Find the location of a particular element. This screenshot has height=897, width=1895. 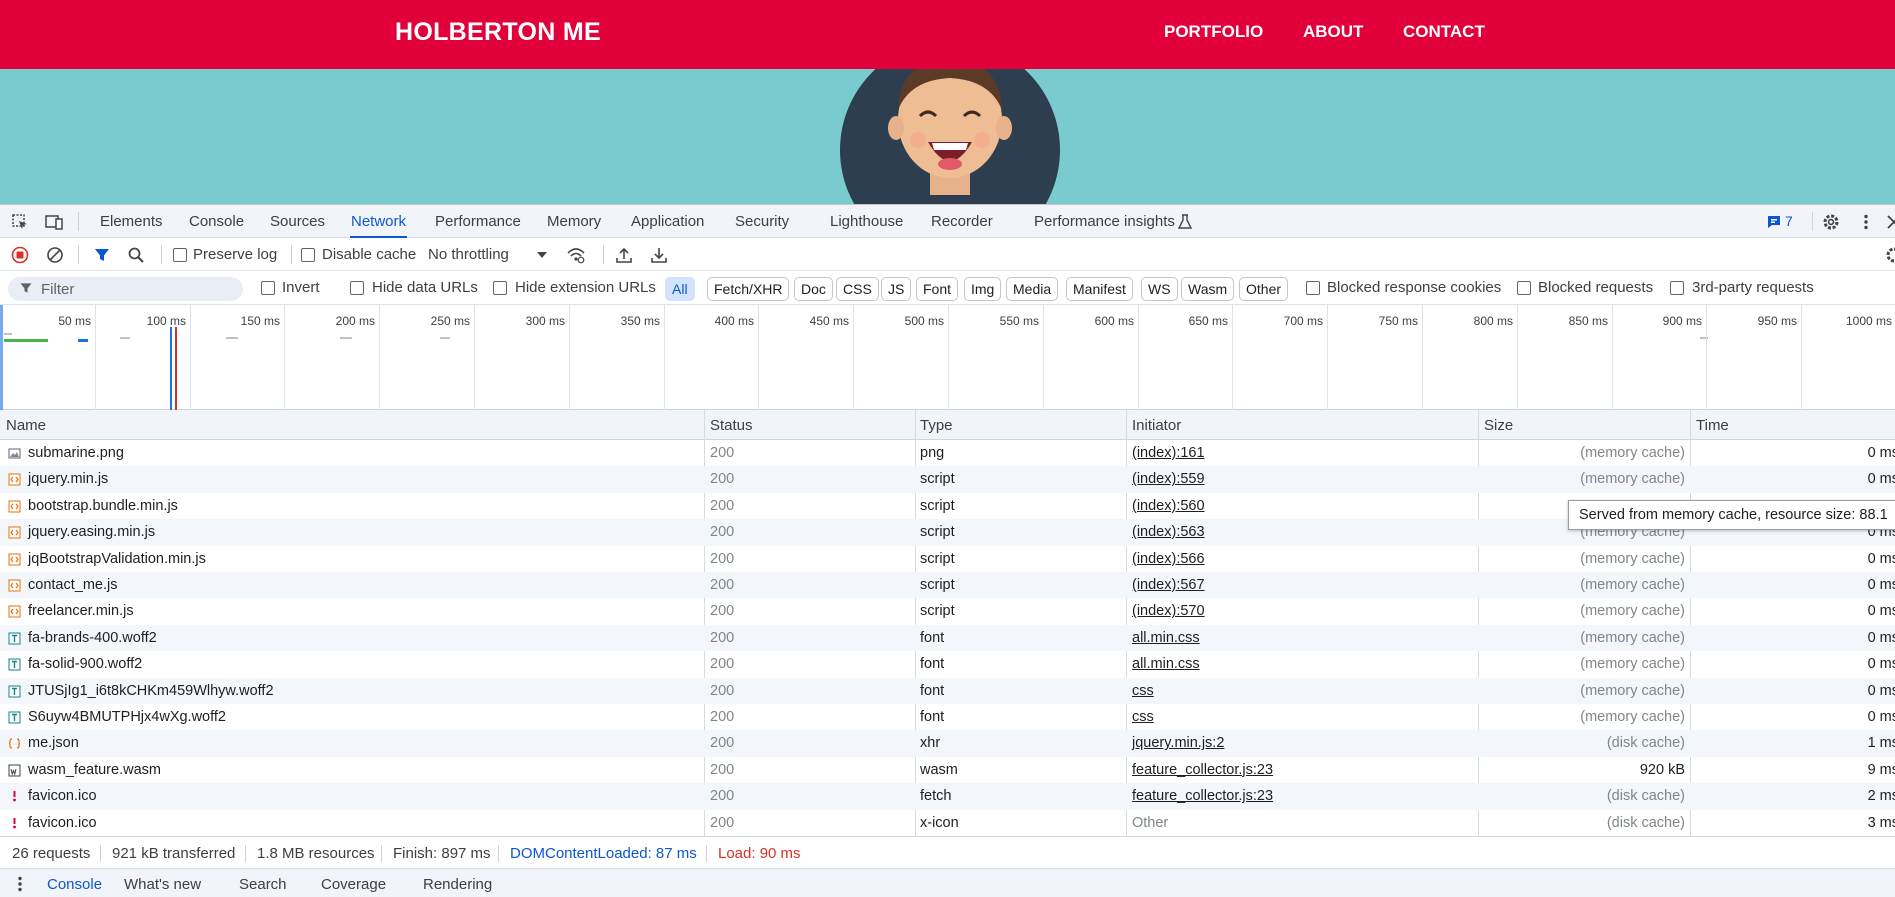

more-options-icon is located at coordinates (1866, 222).